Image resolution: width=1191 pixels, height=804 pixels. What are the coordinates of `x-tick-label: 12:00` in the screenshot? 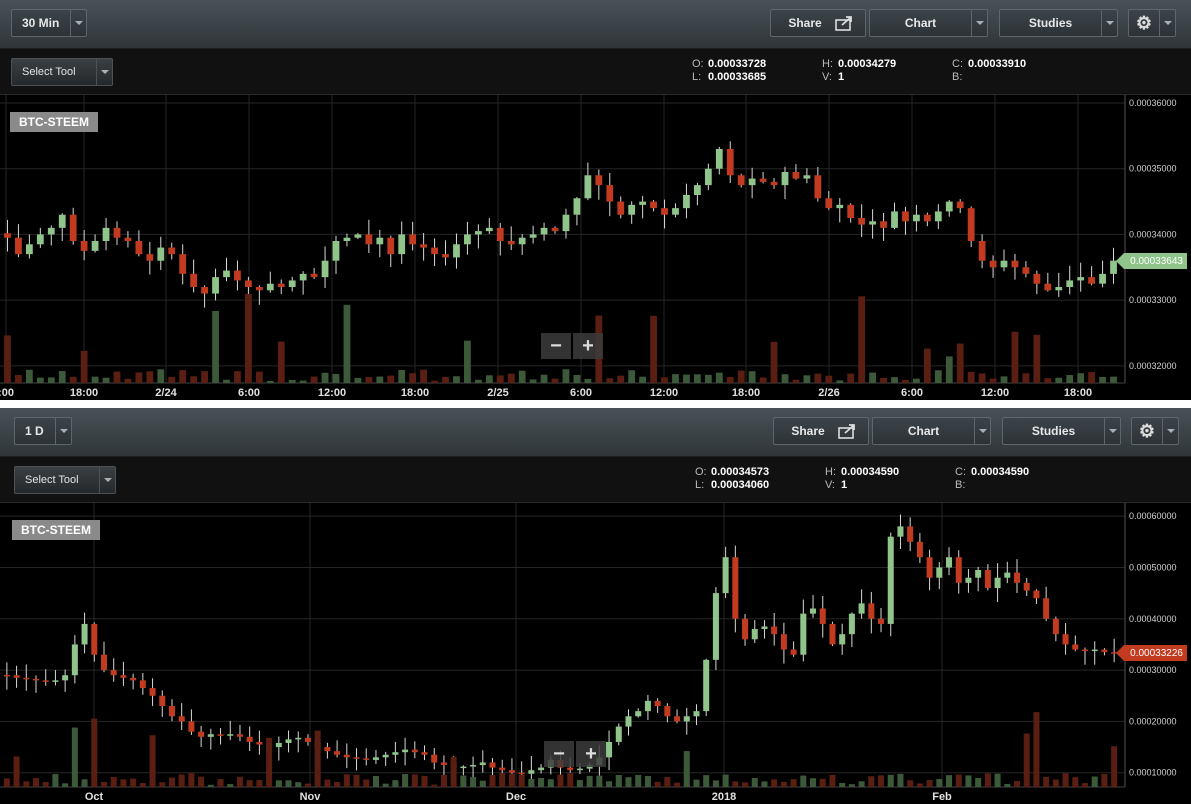 It's located at (332, 393).